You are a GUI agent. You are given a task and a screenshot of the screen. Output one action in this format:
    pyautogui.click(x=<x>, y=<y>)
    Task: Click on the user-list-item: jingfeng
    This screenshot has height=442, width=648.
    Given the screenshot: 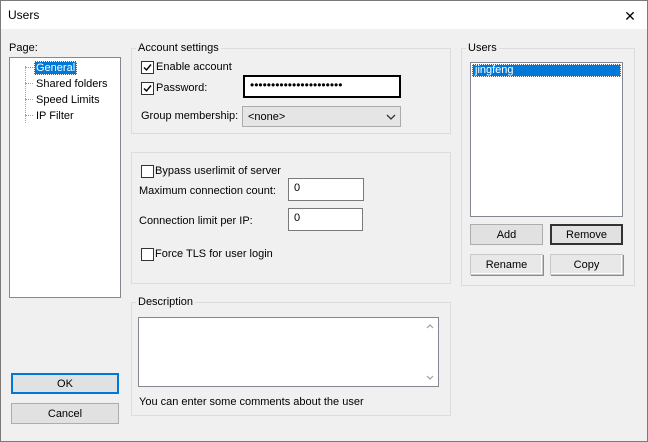 What is the action you would take?
    pyautogui.click(x=546, y=70)
    